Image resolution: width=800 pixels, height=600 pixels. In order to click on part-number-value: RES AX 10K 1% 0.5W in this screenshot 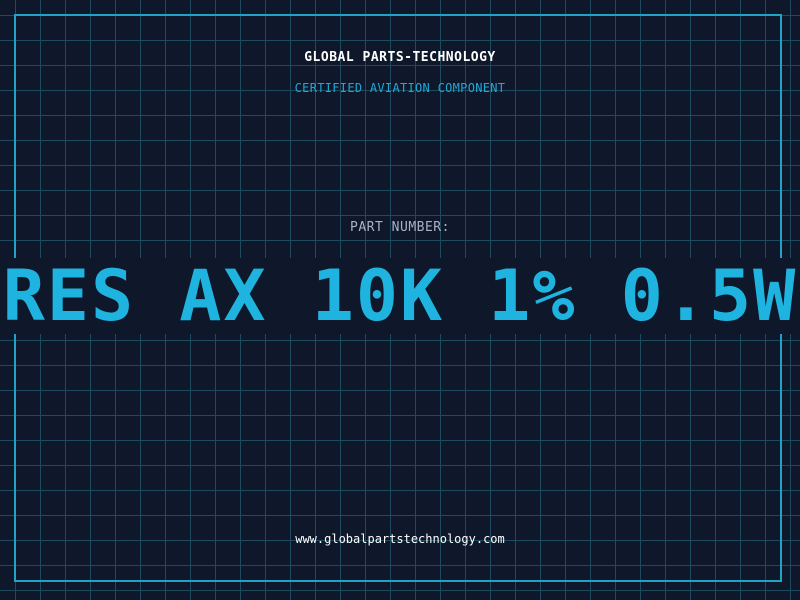, I will do `click(400, 296)`.